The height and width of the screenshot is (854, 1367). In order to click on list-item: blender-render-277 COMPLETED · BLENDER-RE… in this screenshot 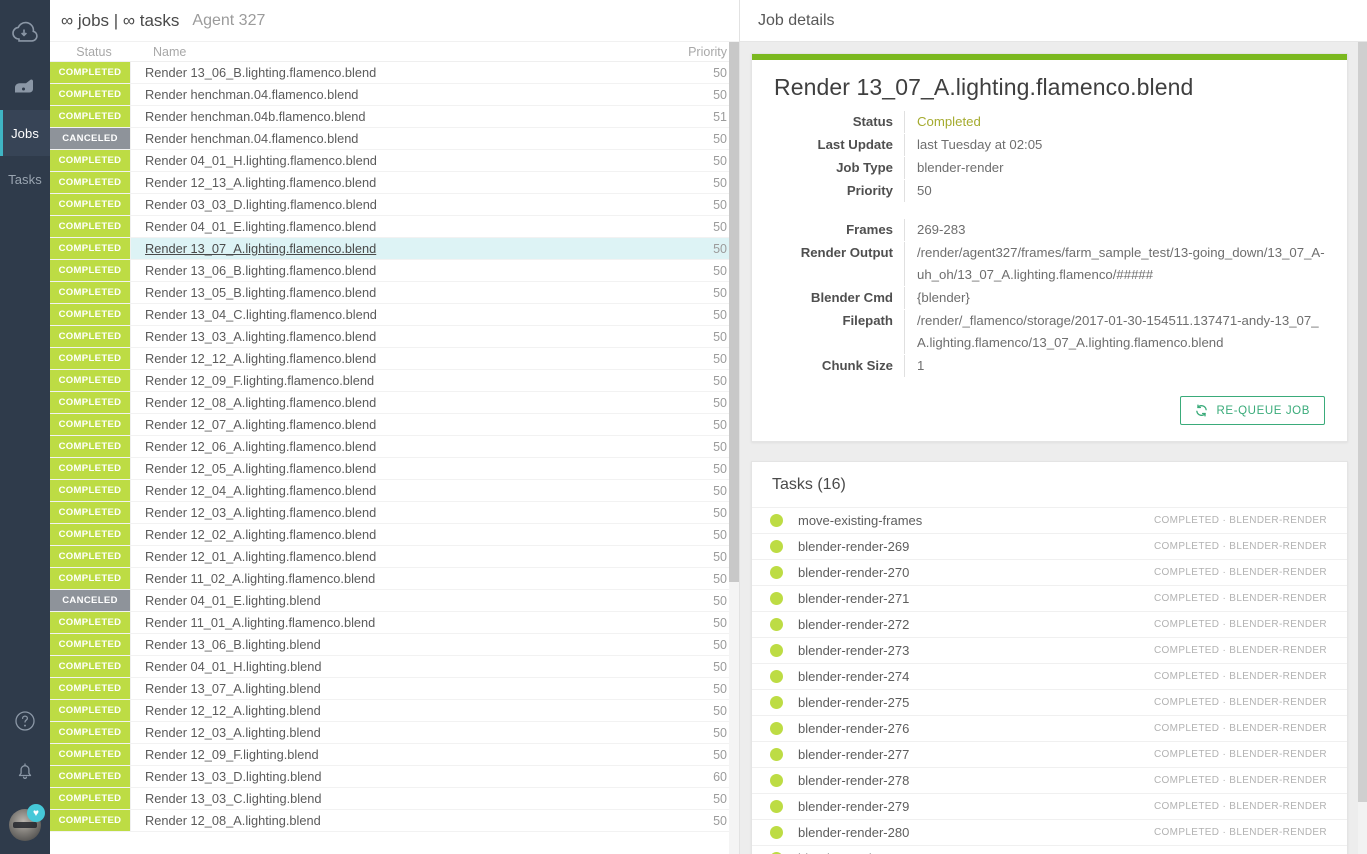, I will do `click(1049, 754)`.